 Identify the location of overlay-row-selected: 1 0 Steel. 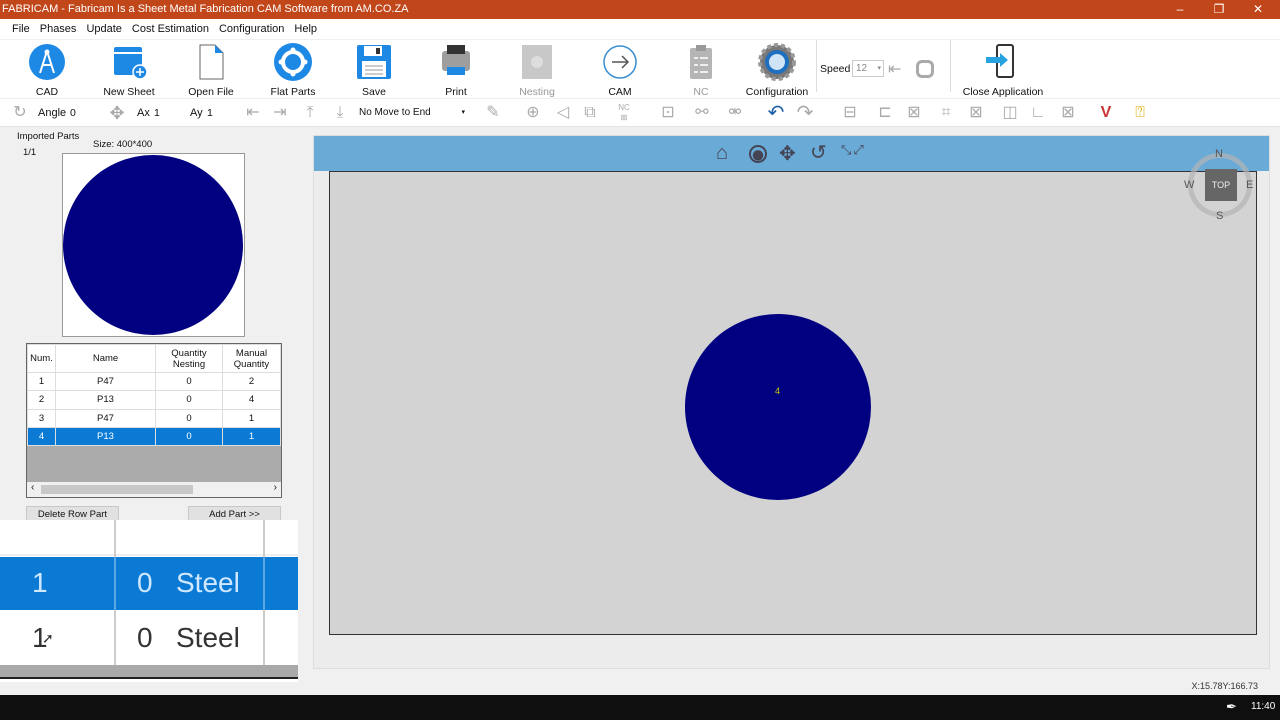
(149, 583).